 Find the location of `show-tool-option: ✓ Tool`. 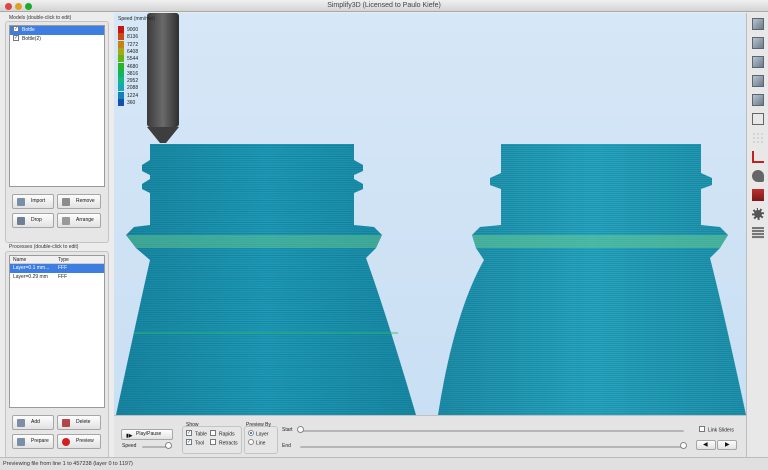

show-tool-option: ✓ Tool is located at coordinates (195, 442).